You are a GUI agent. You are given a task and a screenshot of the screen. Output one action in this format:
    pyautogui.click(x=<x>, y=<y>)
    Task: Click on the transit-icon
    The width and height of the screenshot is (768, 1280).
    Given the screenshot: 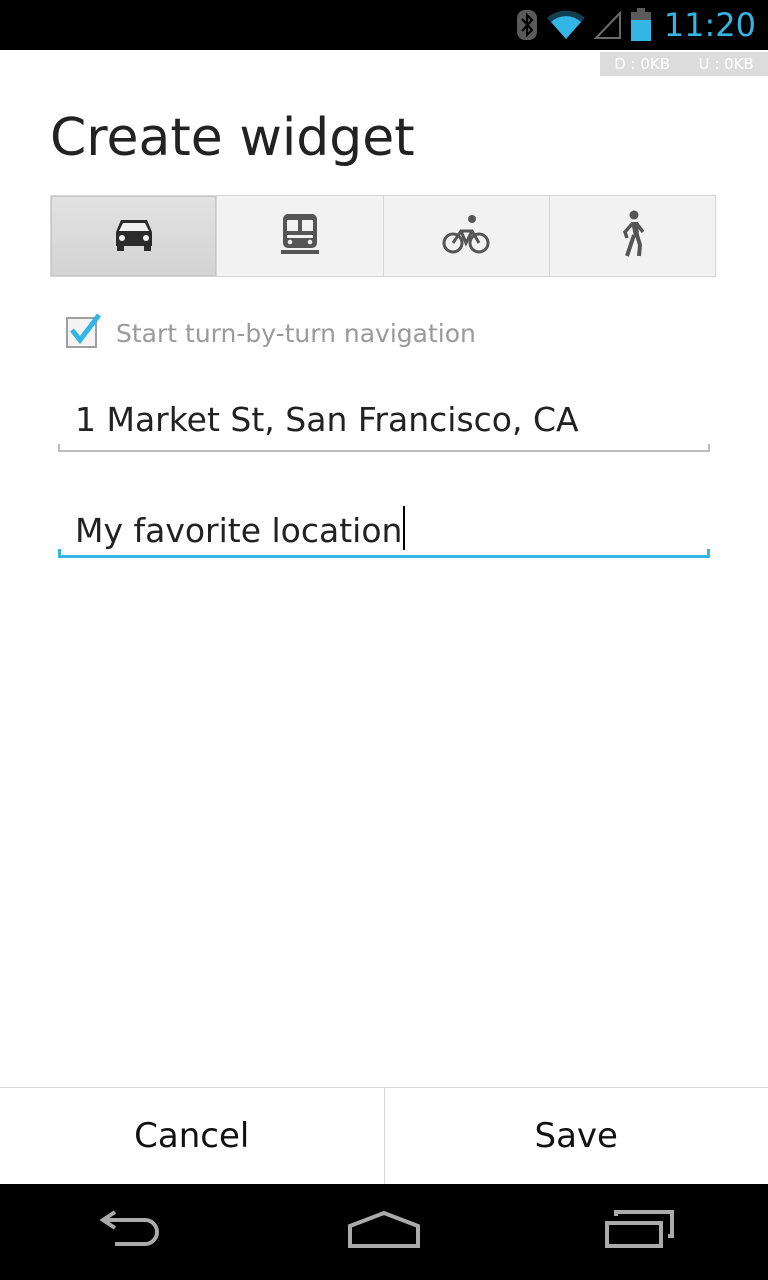 What is the action you would take?
    pyautogui.click(x=300, y=236)
    